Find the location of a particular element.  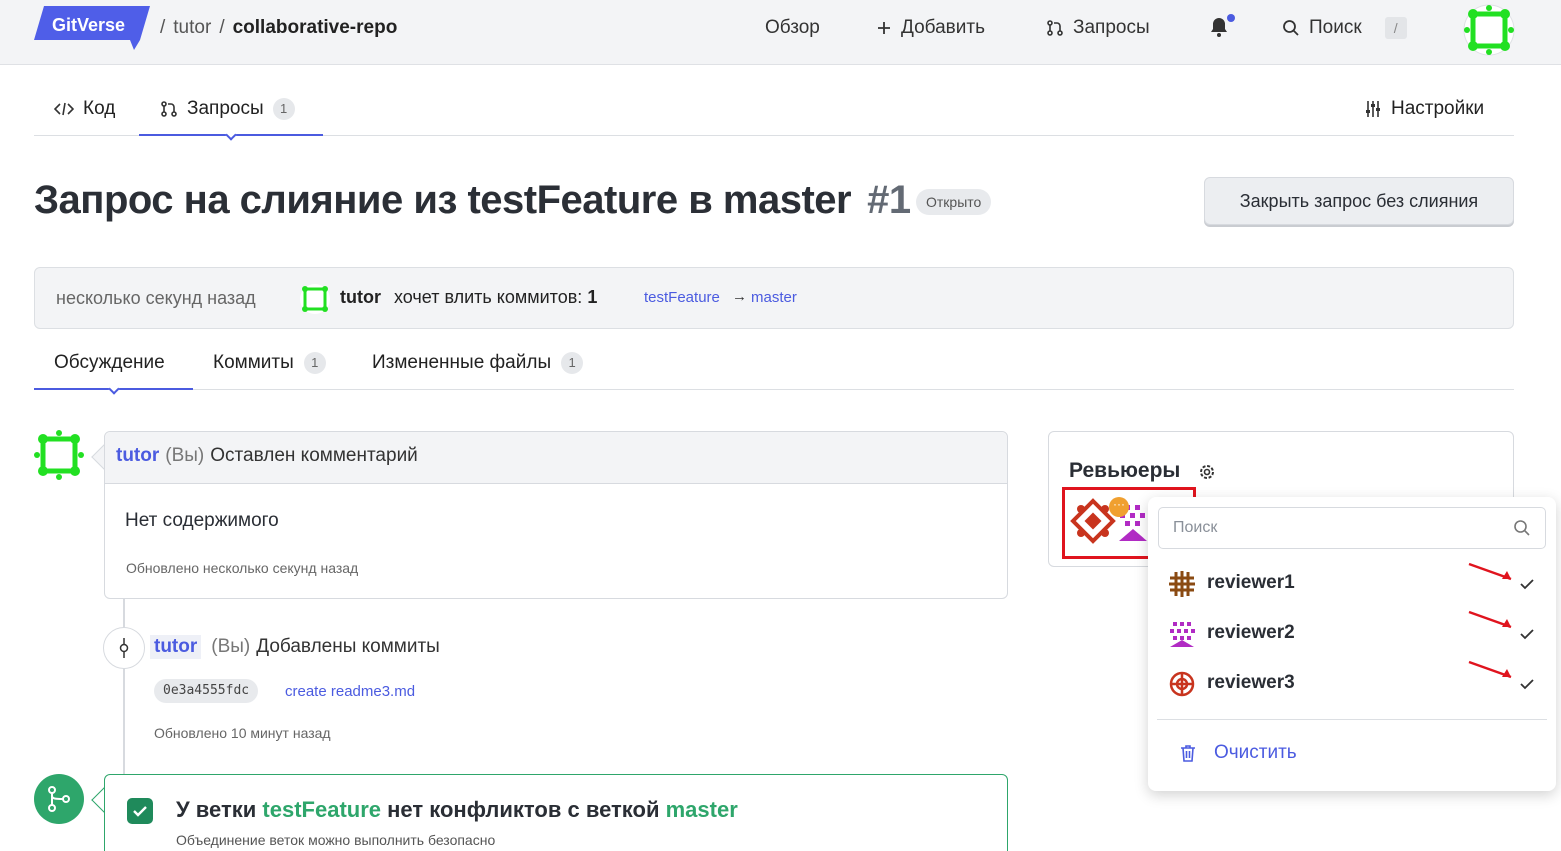

close-without-merge-button: Закрыть запрос без слияния is located at coordinates (1359, 201).